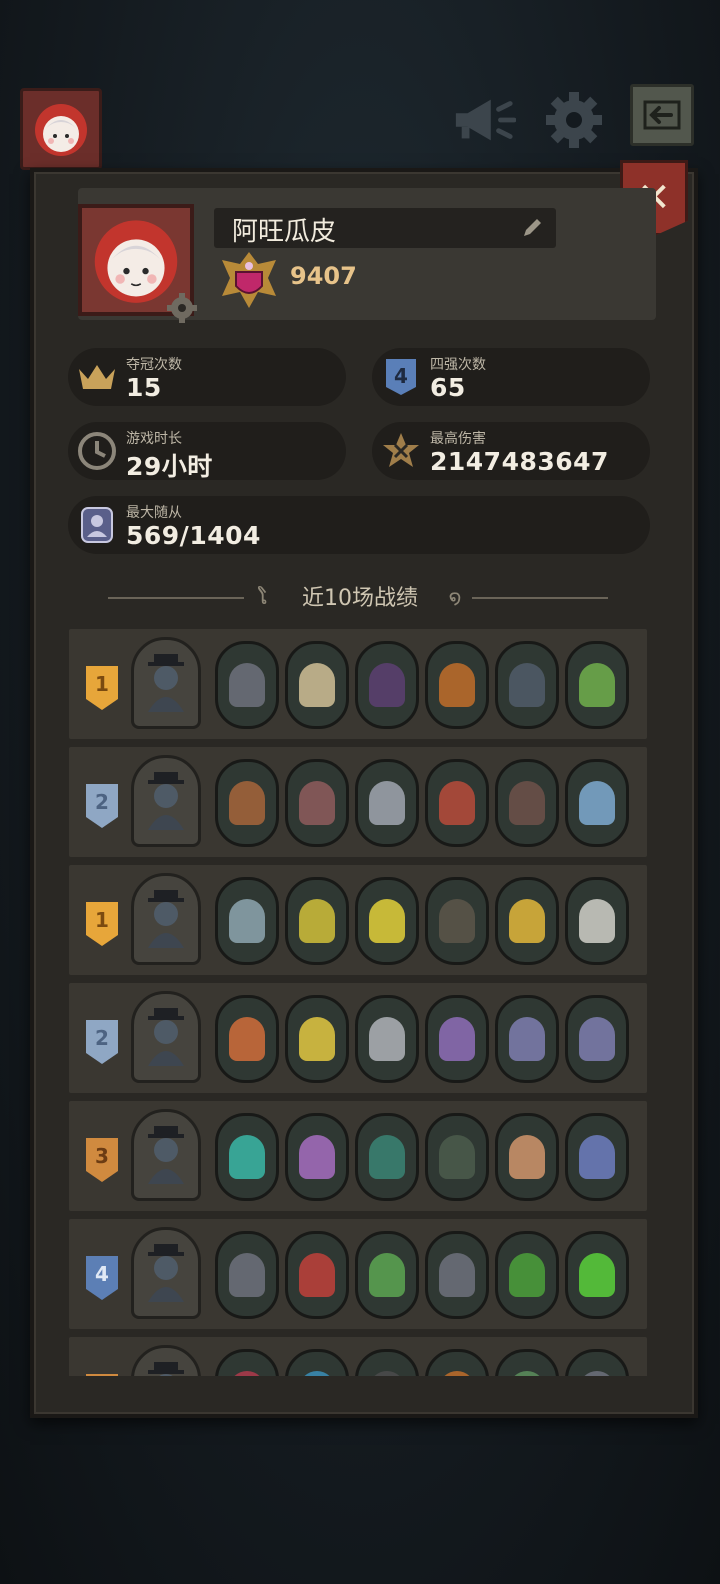  I want to click on megaphone-icon, so click(484, 120).